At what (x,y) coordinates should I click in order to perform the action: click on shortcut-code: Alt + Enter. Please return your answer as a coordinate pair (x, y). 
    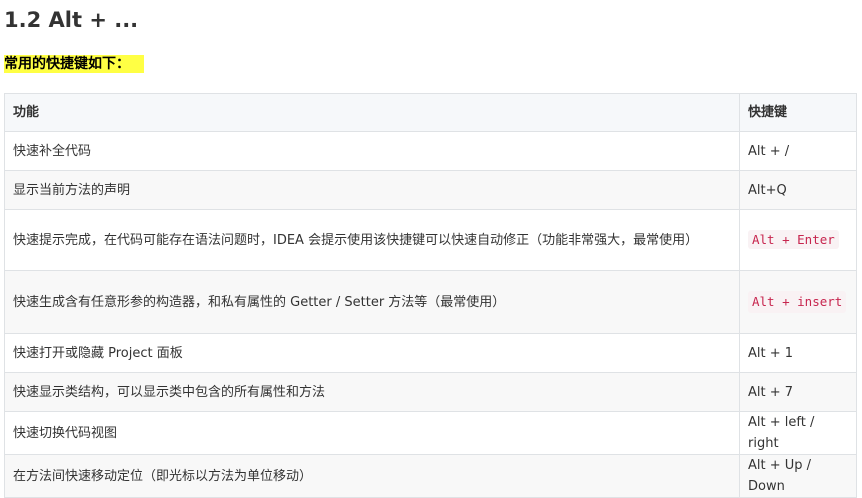
    Looking at the image, I should click on (793, 239).